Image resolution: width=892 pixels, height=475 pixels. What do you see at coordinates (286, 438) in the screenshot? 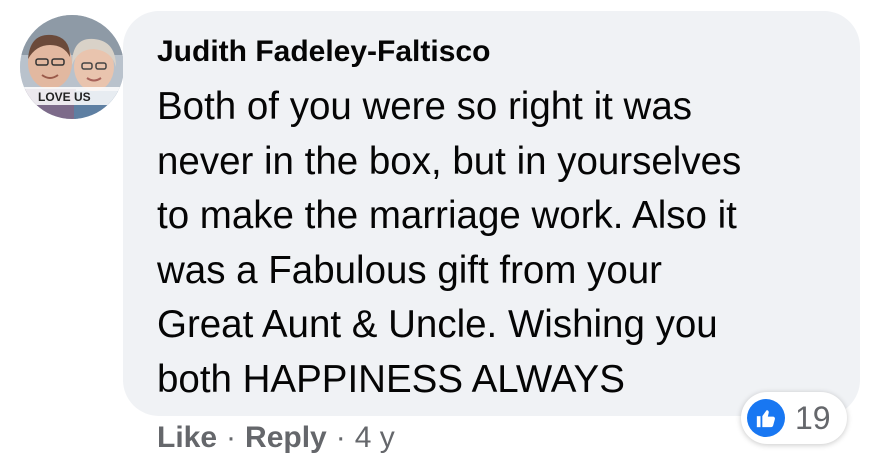
I see `reply-button: Reply` at bounding box center [286, 438].